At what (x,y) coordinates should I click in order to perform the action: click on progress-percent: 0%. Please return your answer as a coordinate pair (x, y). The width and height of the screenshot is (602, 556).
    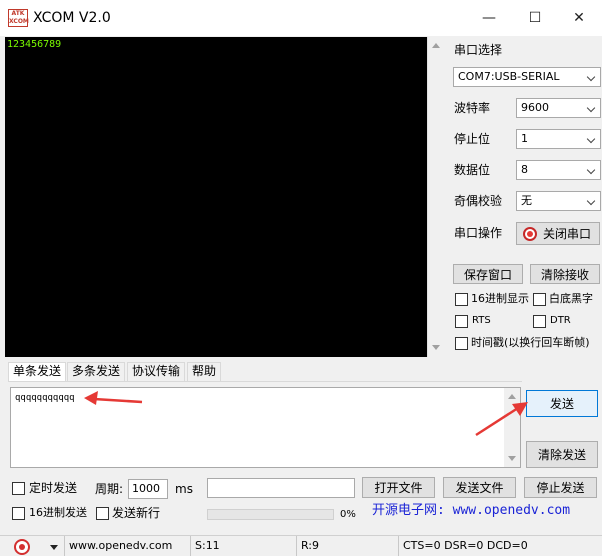
    Looking at the image, I should click on (348, 514).